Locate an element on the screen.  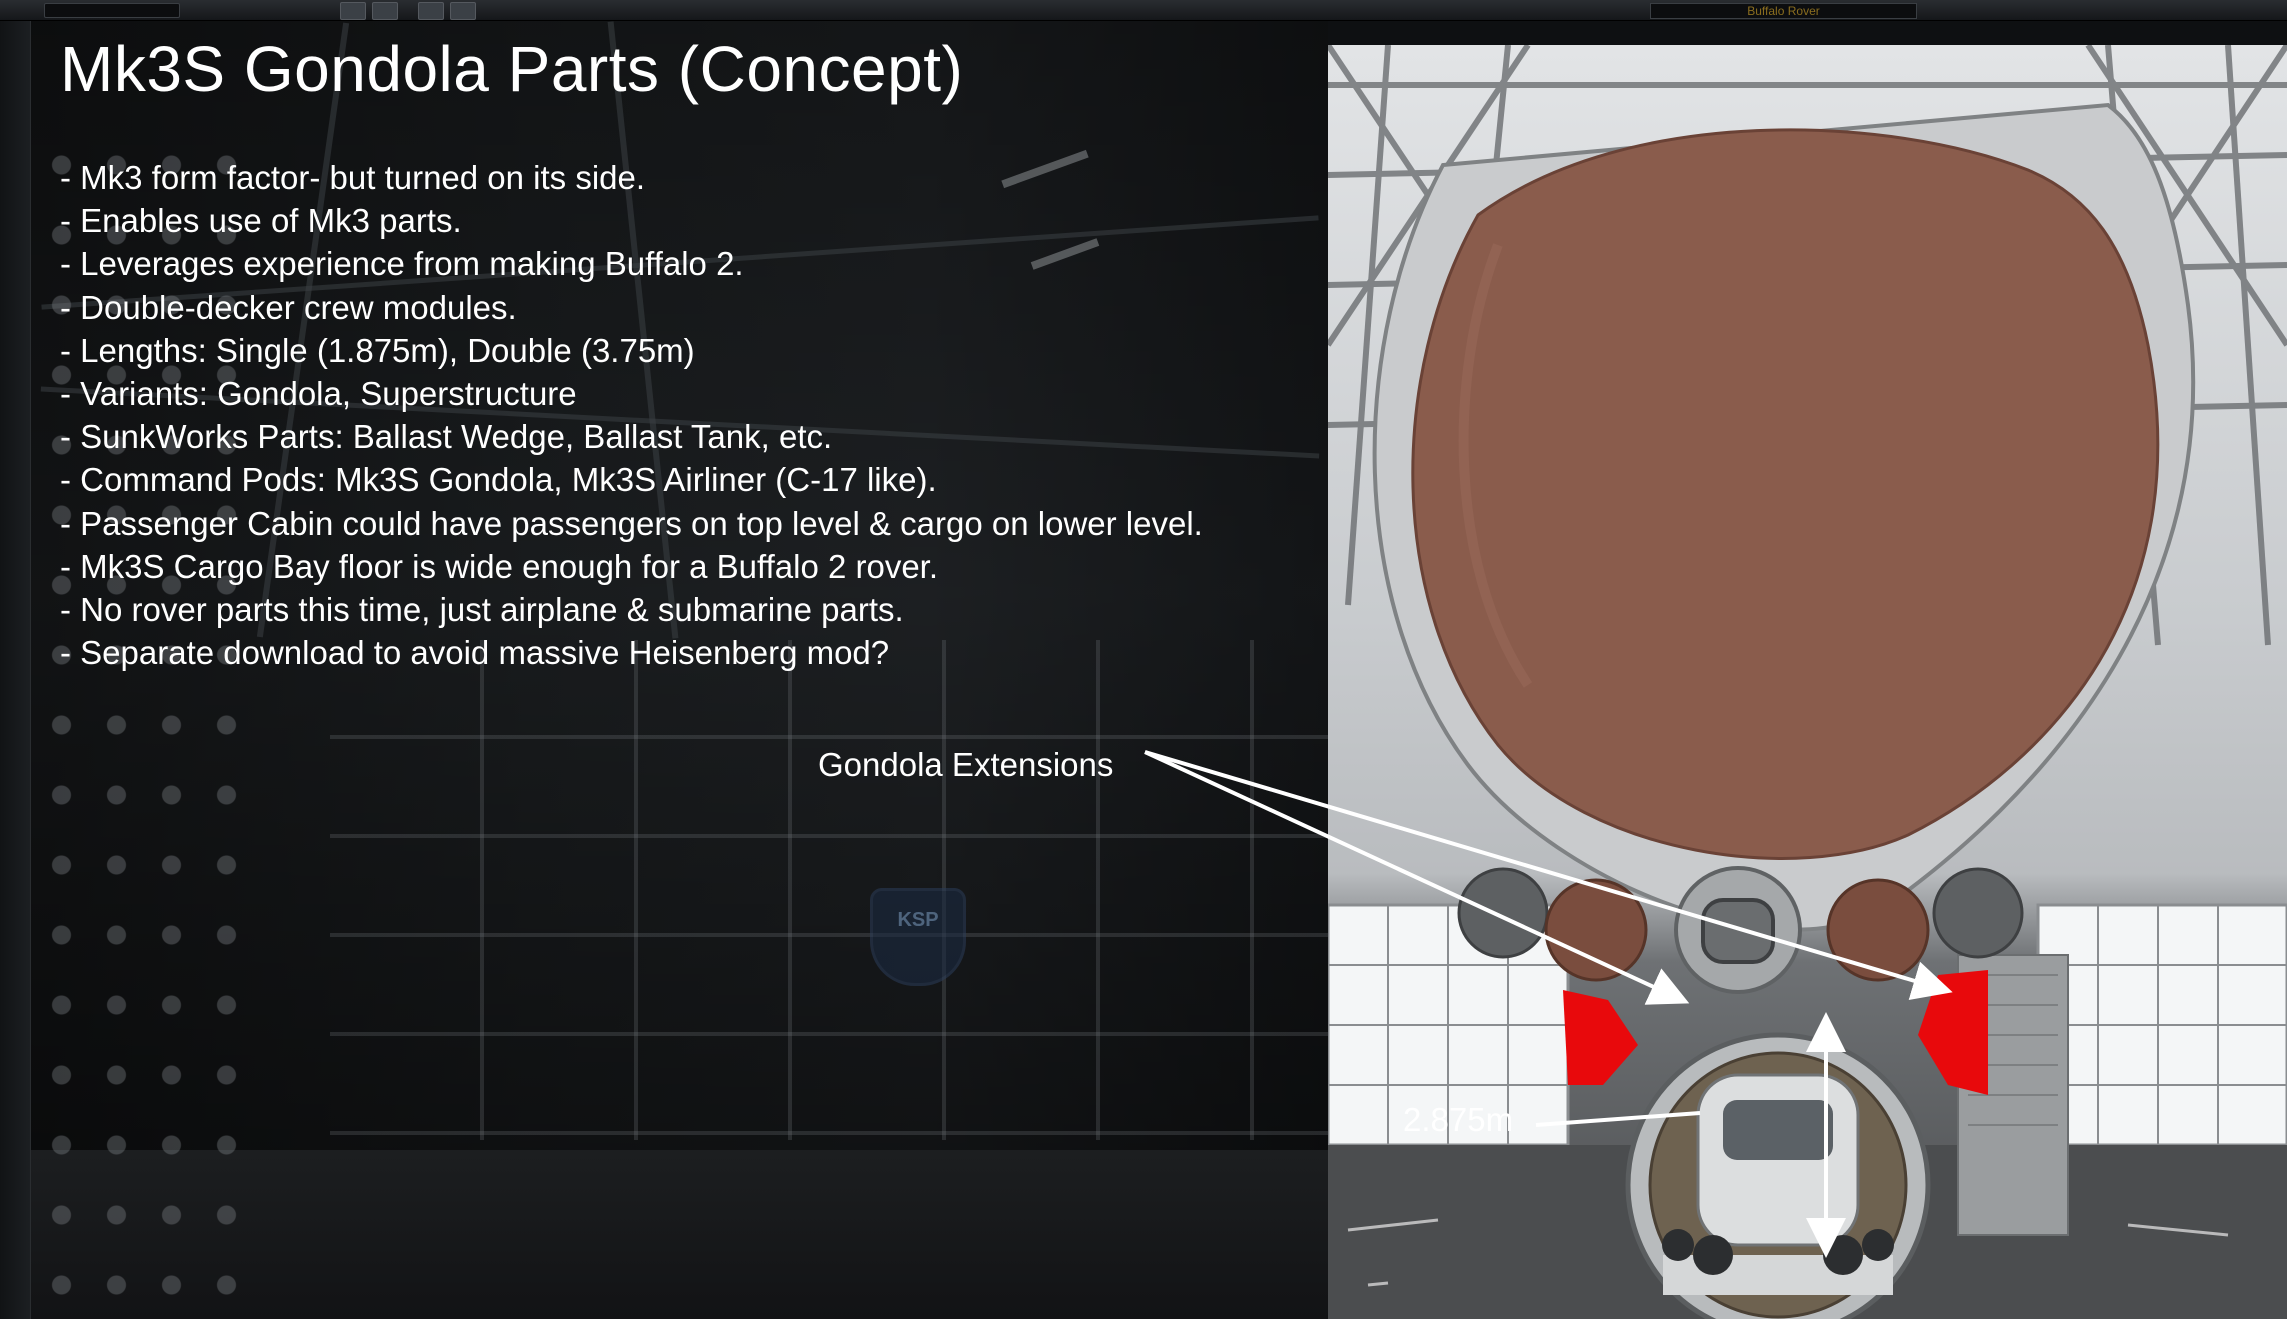
parts-category-sidebar is located at coordinates (15, 669).